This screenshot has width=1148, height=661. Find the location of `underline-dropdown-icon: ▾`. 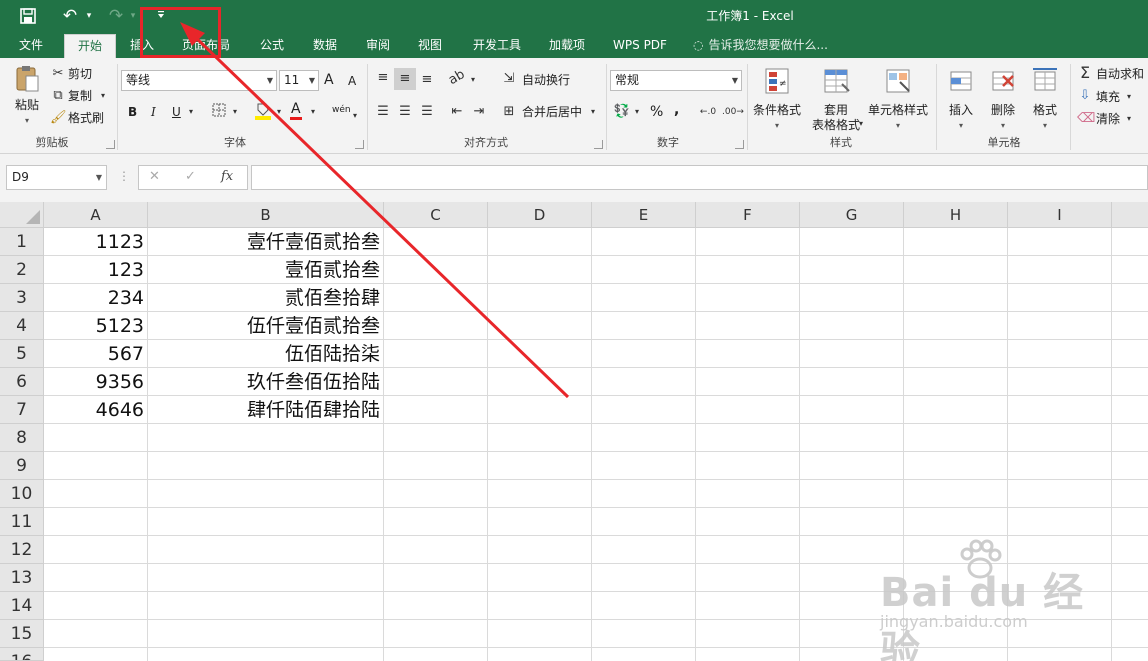

underline-dropdown-icon: ▾ is located at coordinates (191, 112).